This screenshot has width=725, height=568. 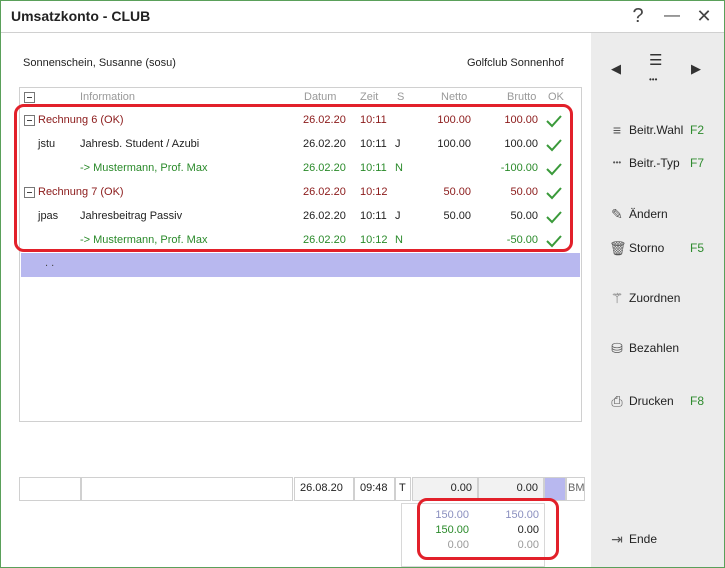 I want to click on highlight-totals, so click(x=488, y=529).